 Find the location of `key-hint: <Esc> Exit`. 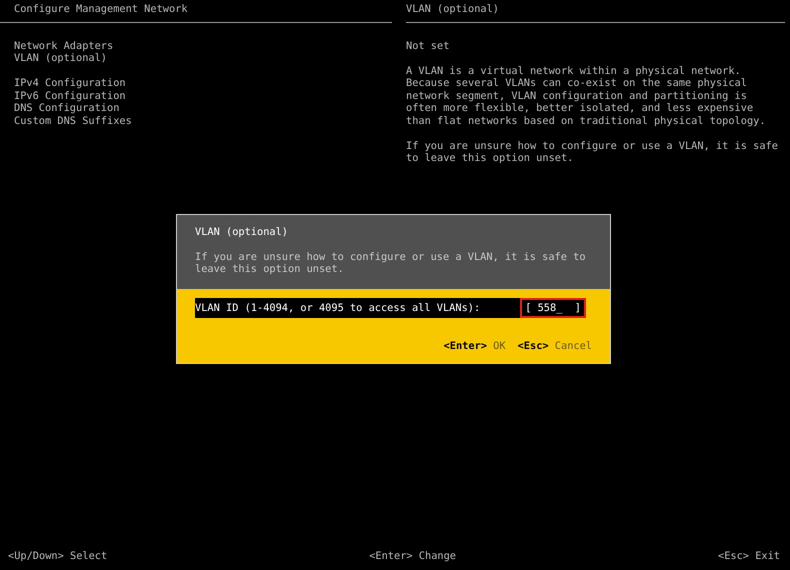

key-hint: <Esc> Exit is located at coordinates (749, 556).